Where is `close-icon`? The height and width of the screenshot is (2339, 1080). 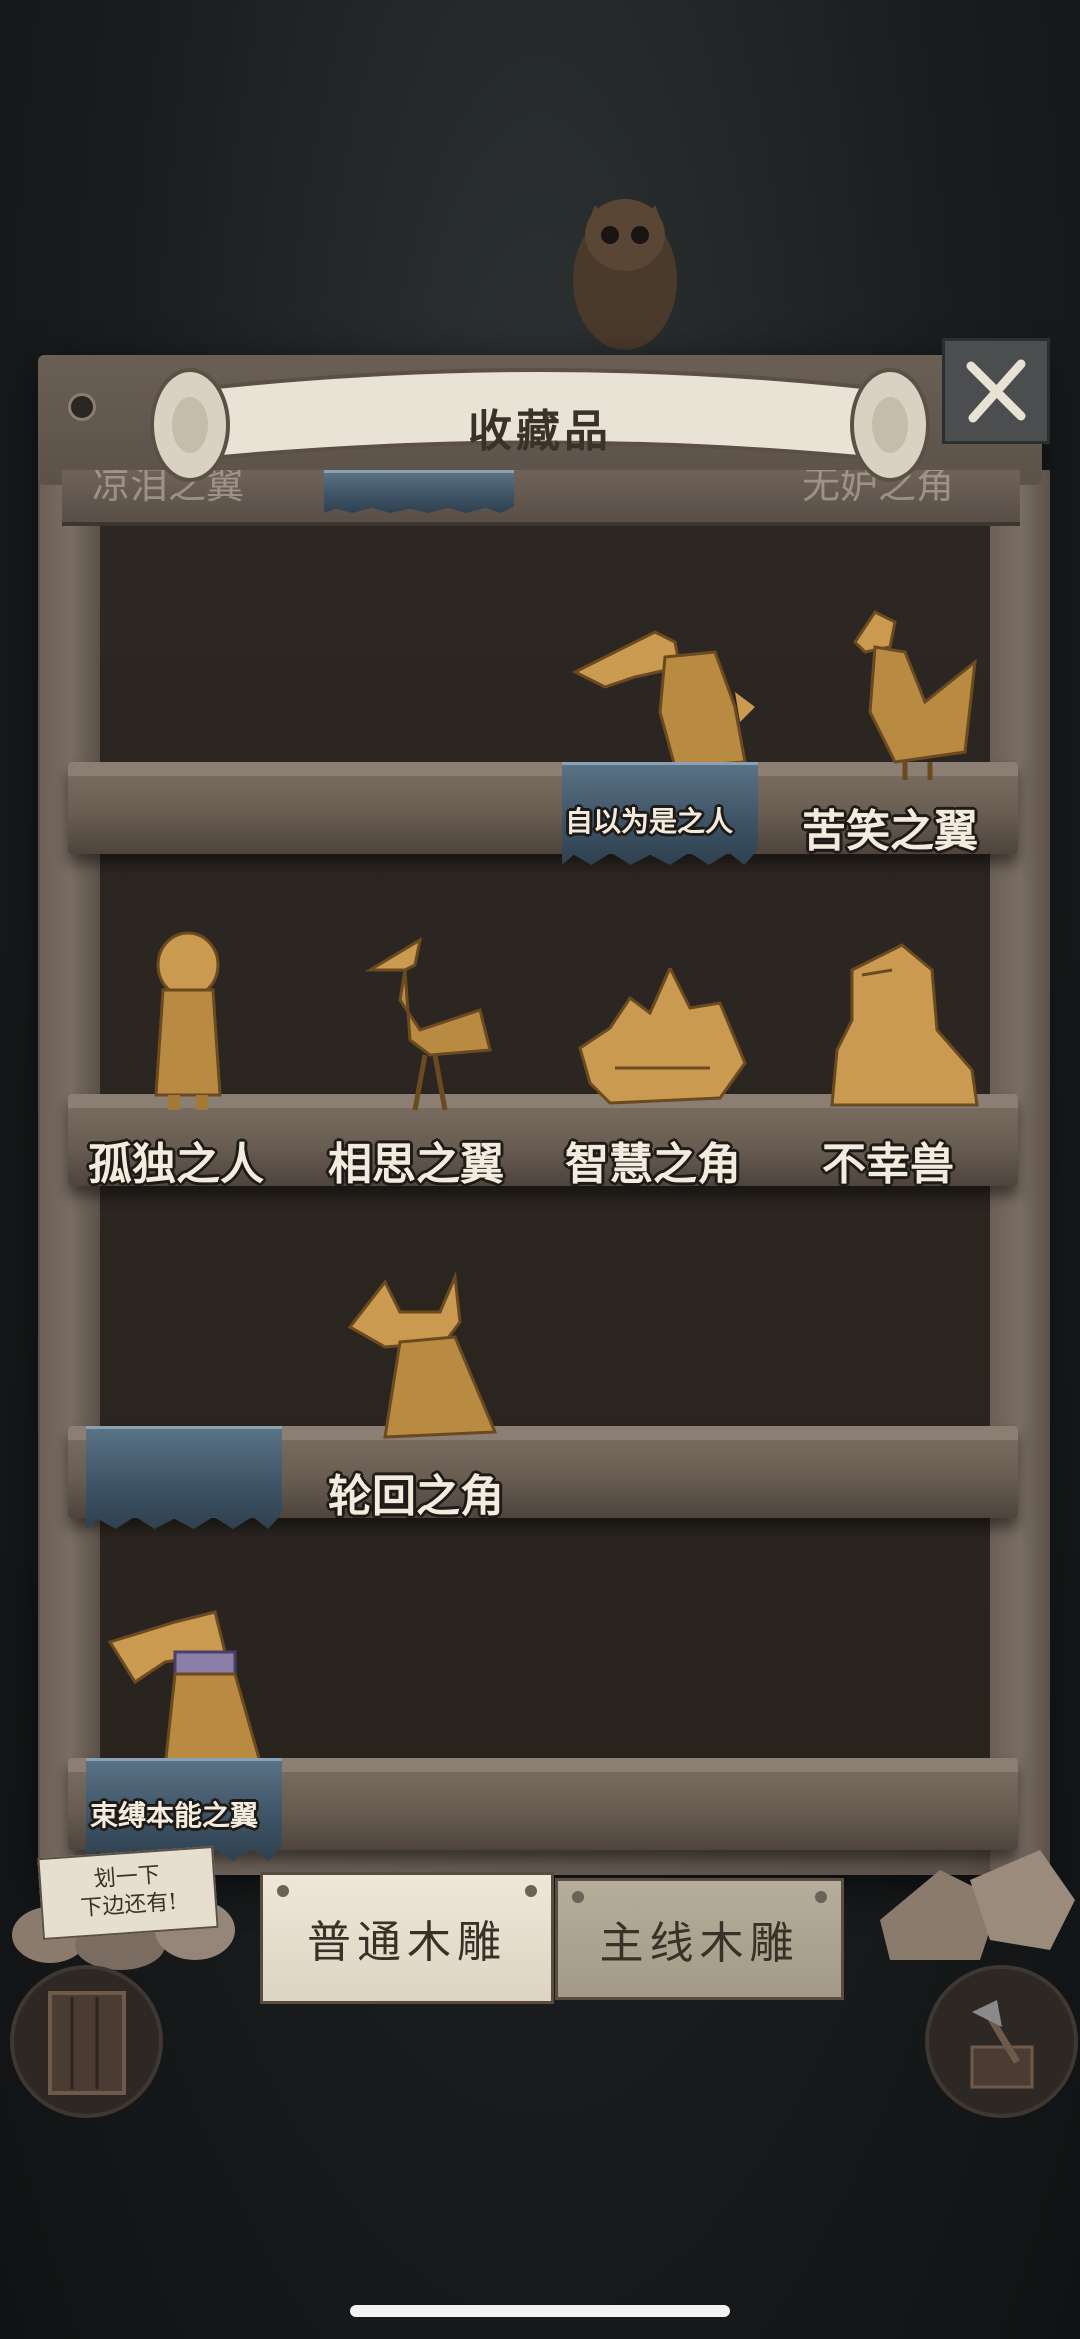 close-icon is located at coordinates (996, 391).